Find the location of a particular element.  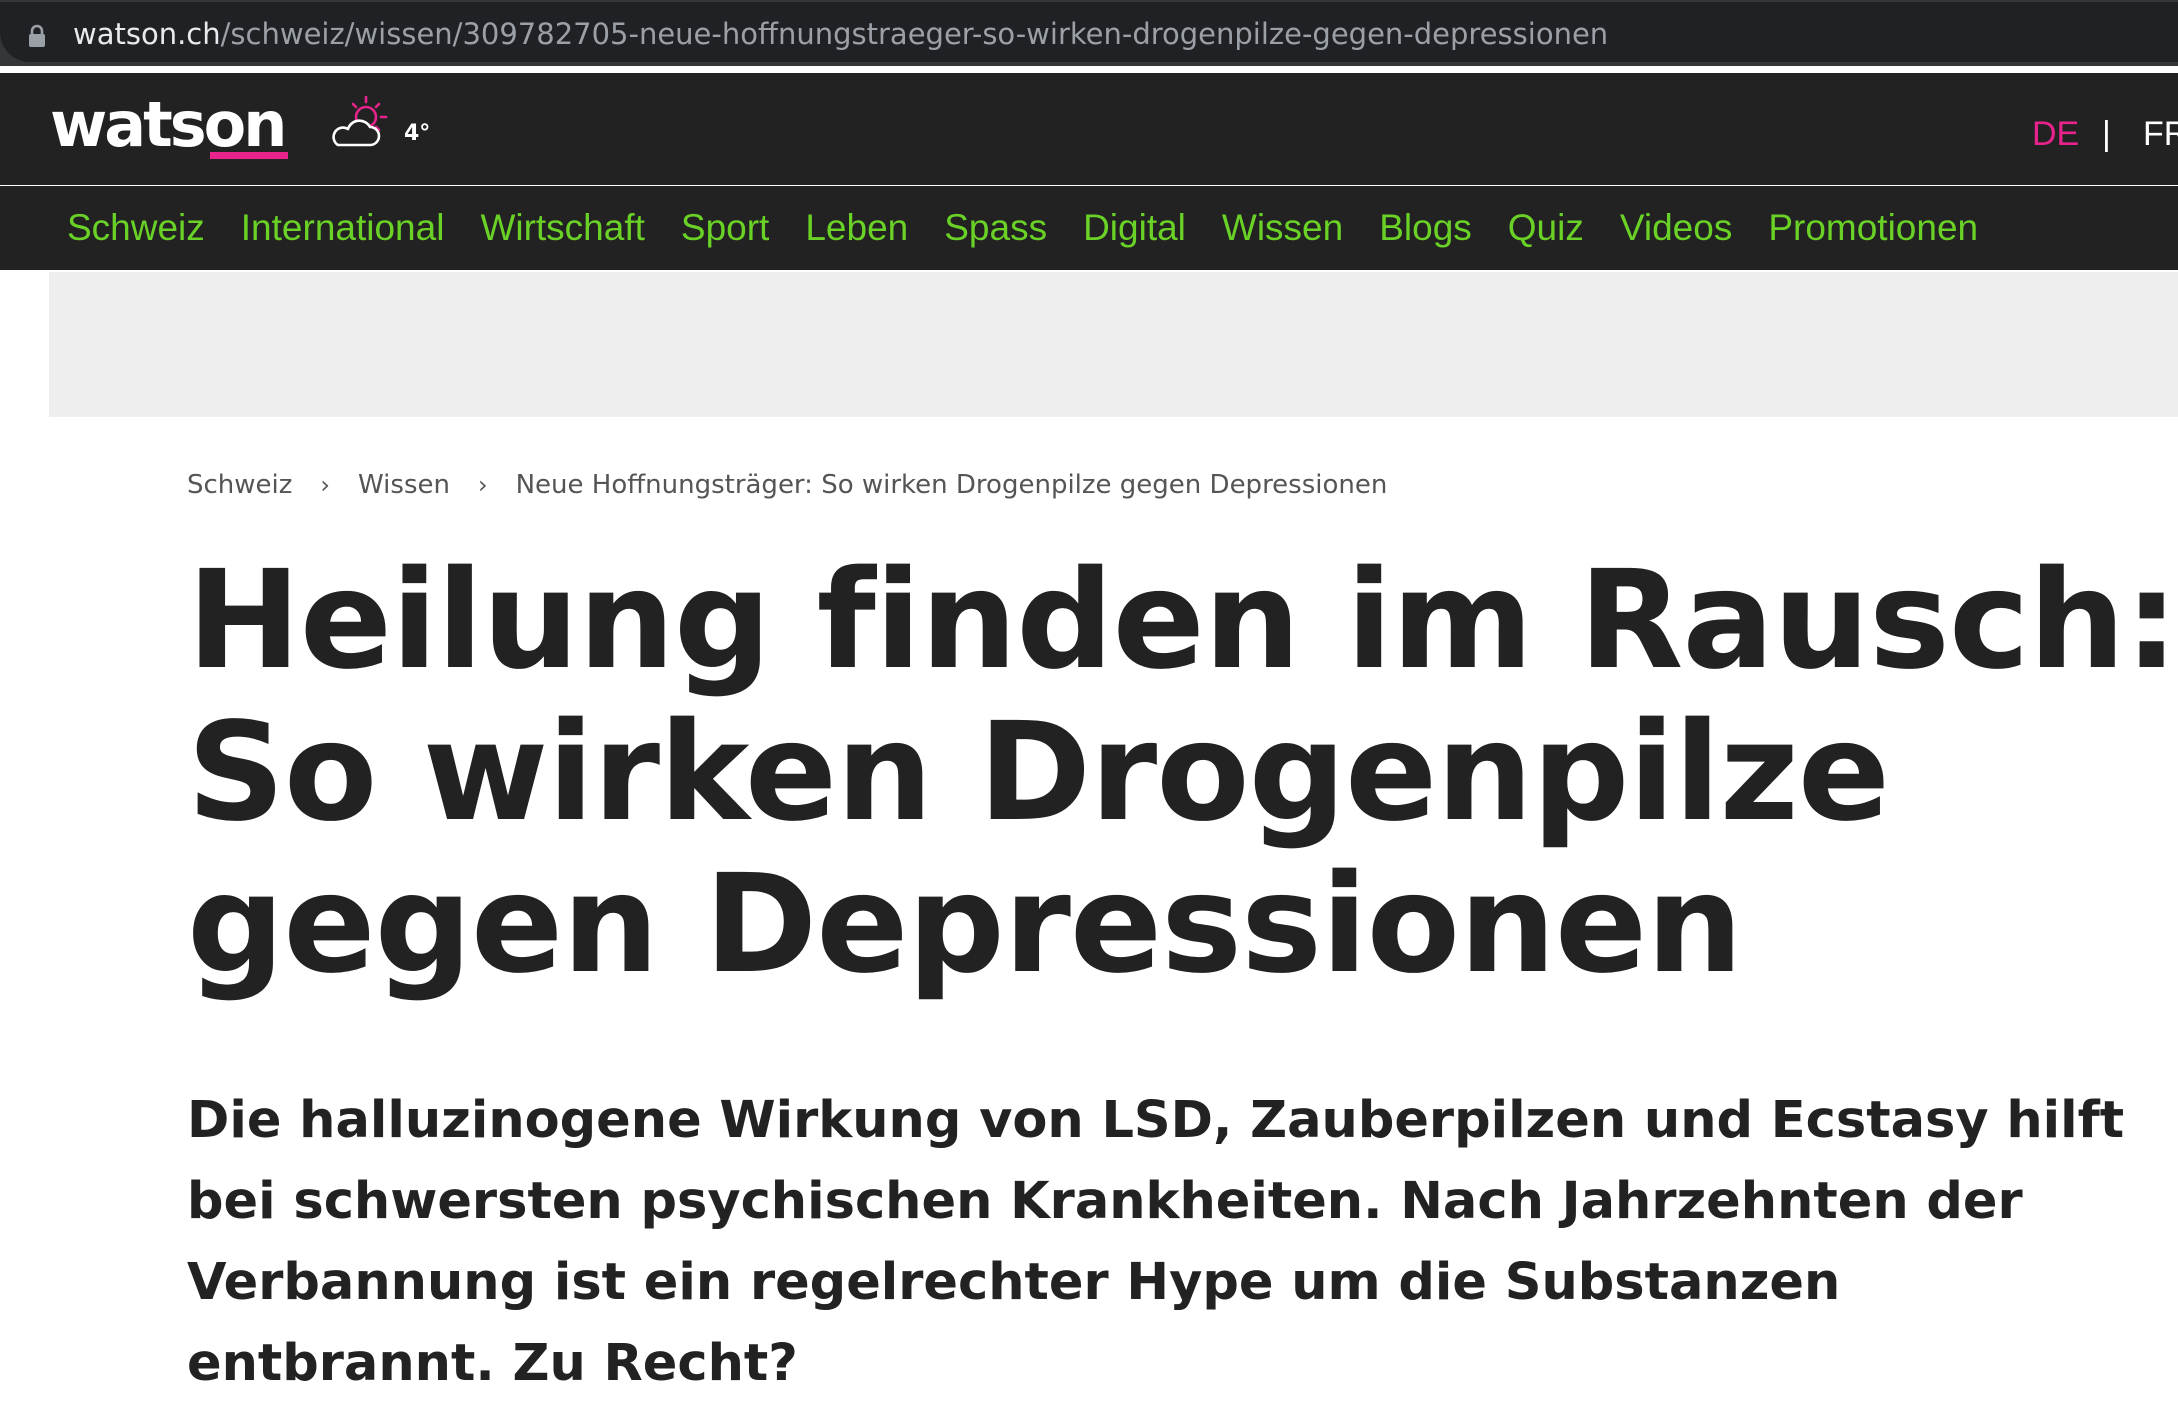

nav-item-digital: Digital is located at coordinates (1134, 228).